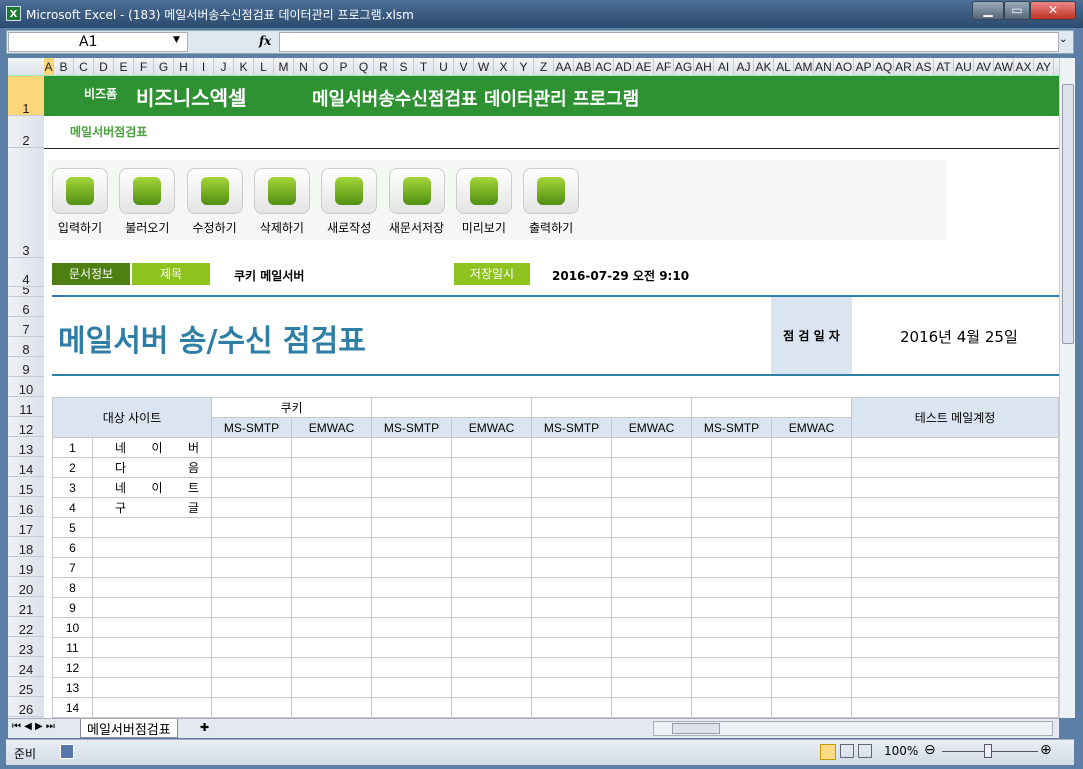  What do you see at coordinates (26, 647) in the screenshot?
I see `row-header: 23` at bounding box center [26, 647].